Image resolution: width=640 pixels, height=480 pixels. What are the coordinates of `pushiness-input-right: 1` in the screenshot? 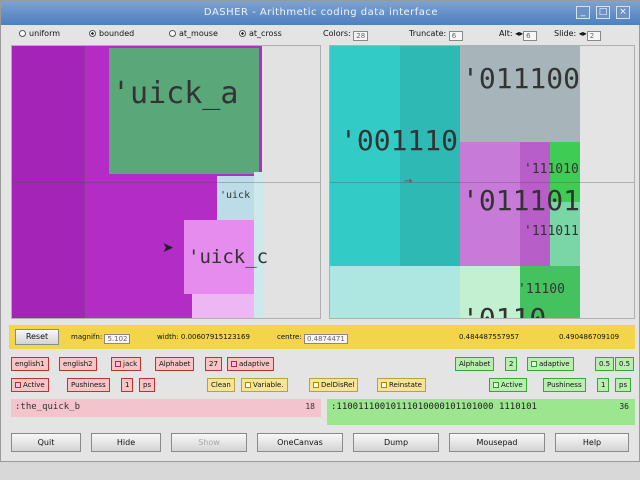 It's located at (603, 385).